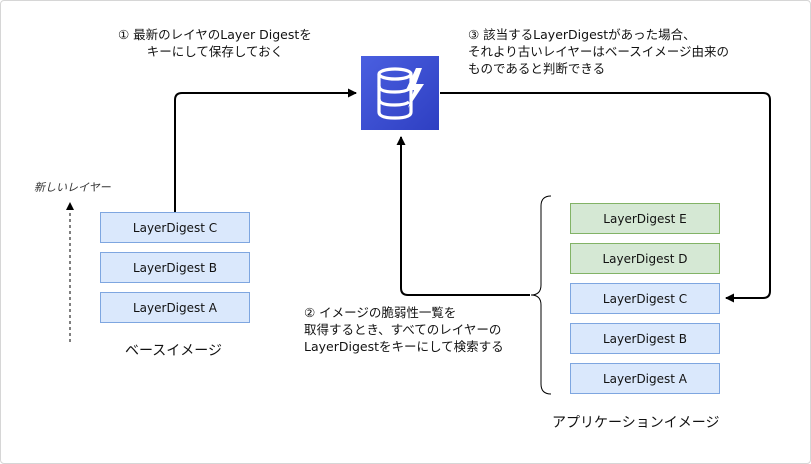 This screenshot has width=811, height=464. What do you see at coordinates (537, 68) in the screenshot?
I see `step3-line3: ものであると判断できる` at bounding box center [537, 68].